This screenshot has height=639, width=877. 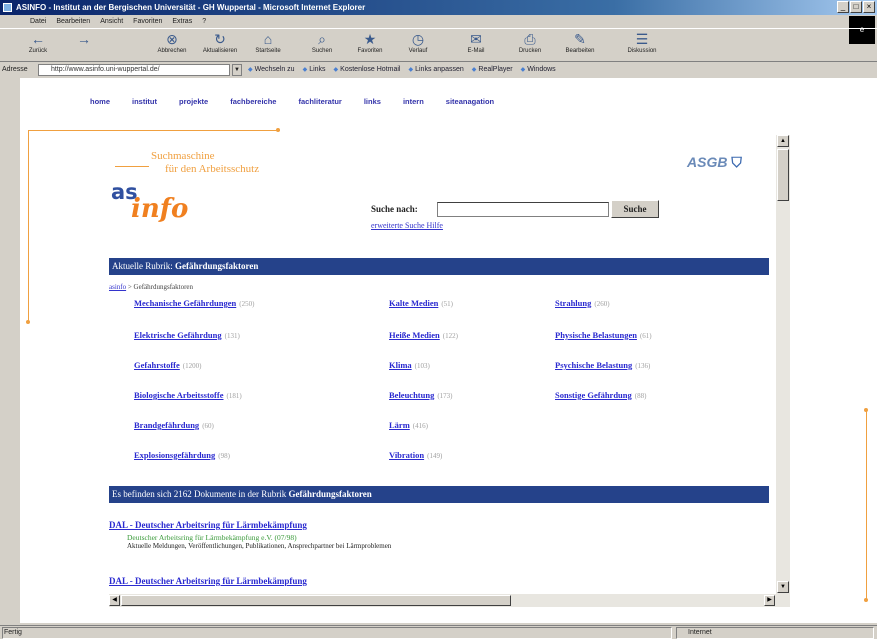 What do you see at coordinates (600, 395) in the screenshot?
I see `category-item: Sonstige Gefährdung (88)` at bounding box center [600, 395].